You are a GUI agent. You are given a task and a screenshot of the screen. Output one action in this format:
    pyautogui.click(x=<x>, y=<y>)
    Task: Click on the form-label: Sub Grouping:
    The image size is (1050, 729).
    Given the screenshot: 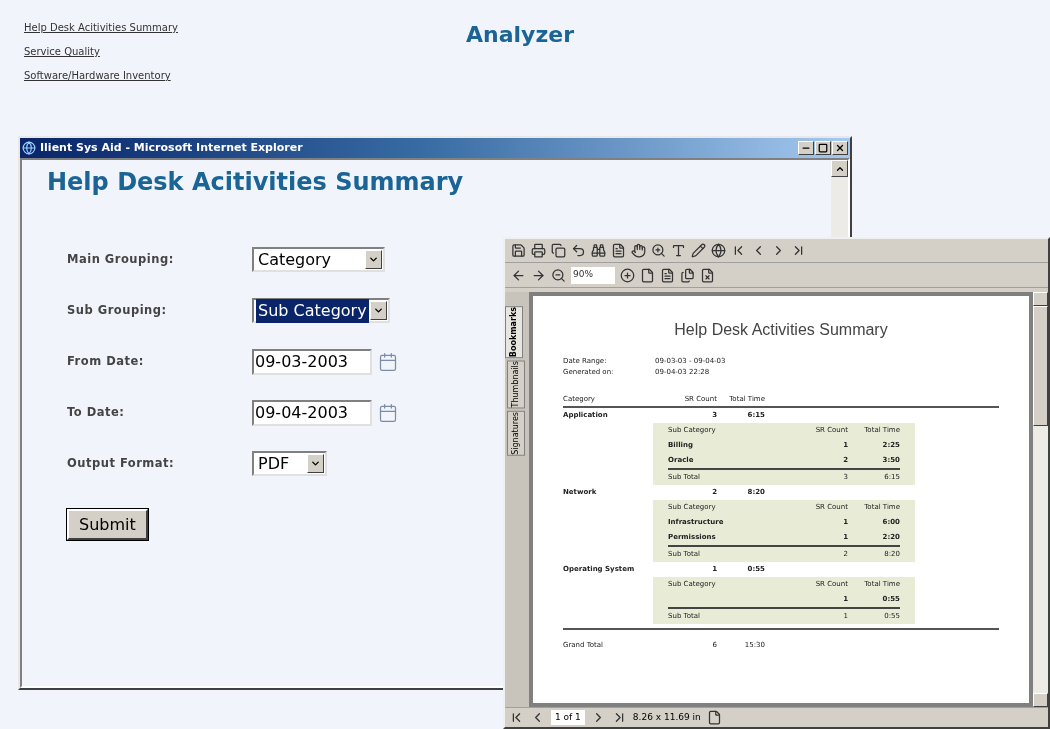 What is the action you would take?
    pyautogui.click(x=117, y=310)
    